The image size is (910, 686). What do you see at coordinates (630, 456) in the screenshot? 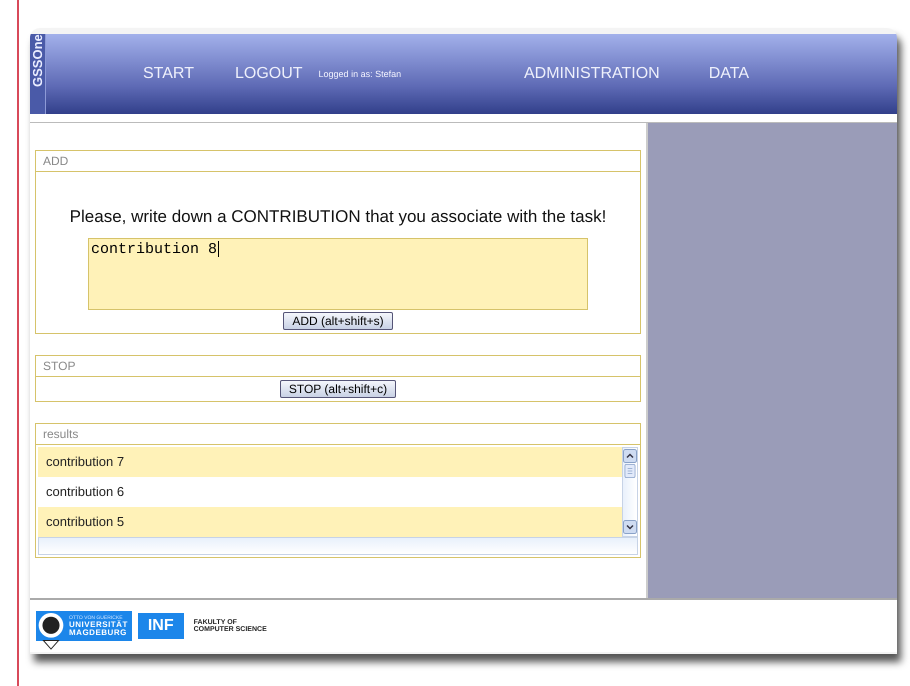
I see `scroll-up-icon` at bounding box center [630, 456].